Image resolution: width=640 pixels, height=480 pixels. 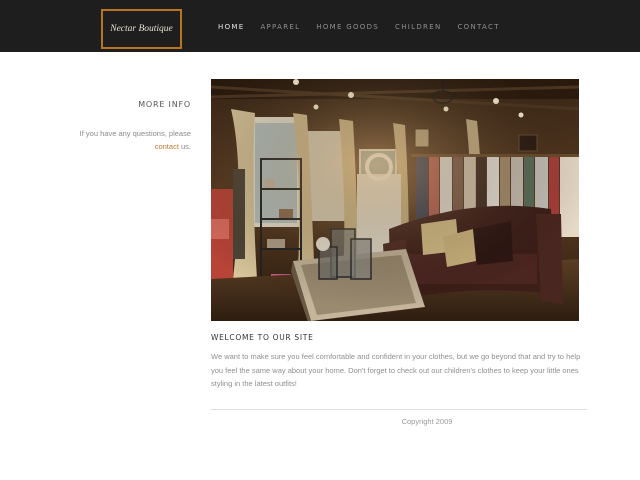 I want to click on welcome-title: WELCOME TO OUR SITE, so click(x=262, y=337).